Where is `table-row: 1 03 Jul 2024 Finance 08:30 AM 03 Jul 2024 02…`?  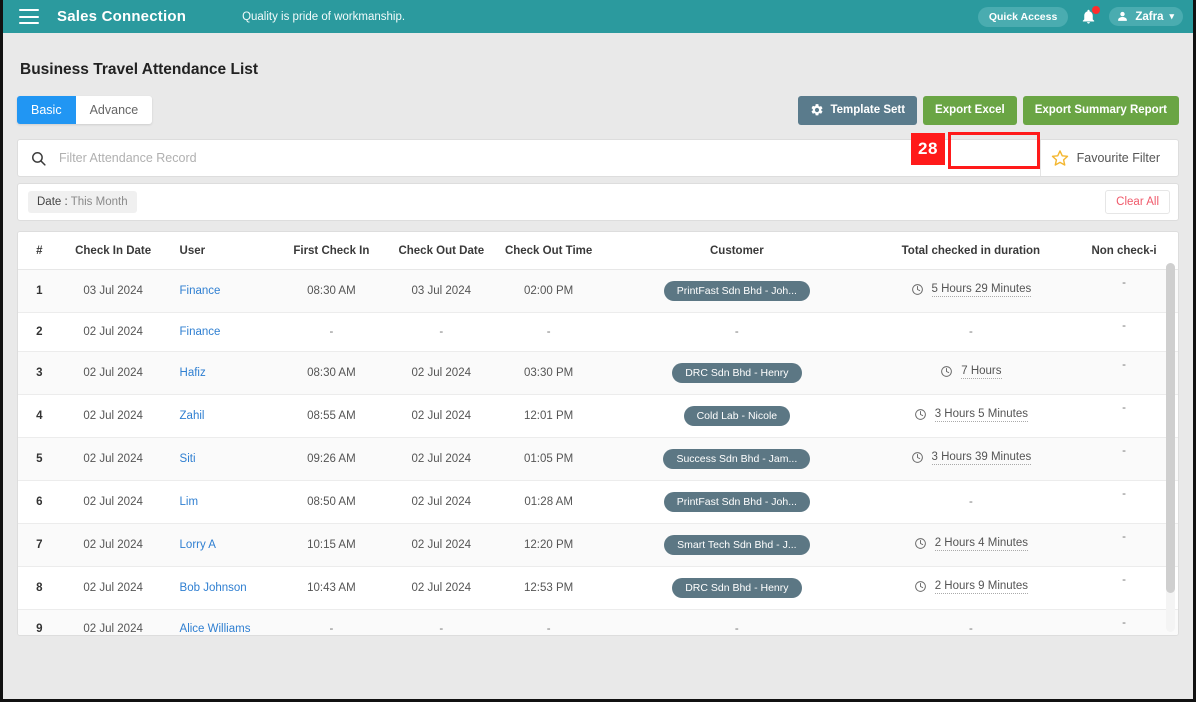 table-row: 1 03 Jul 2024 Finance 08:30 AM 03 Jul 2024 02… is located at coordinates (598, 291).